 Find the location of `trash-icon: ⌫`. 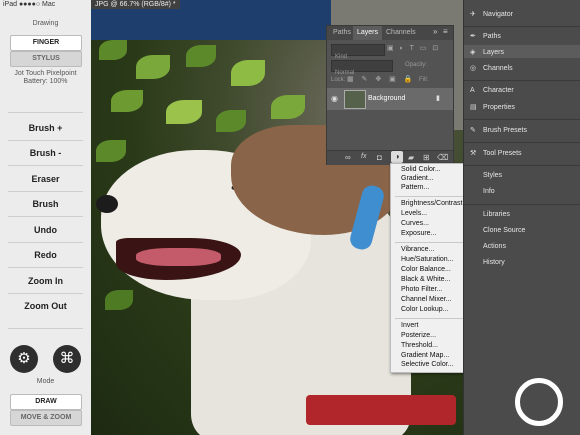

trash-icon: ⌫ is located at coordinates (442, 157).